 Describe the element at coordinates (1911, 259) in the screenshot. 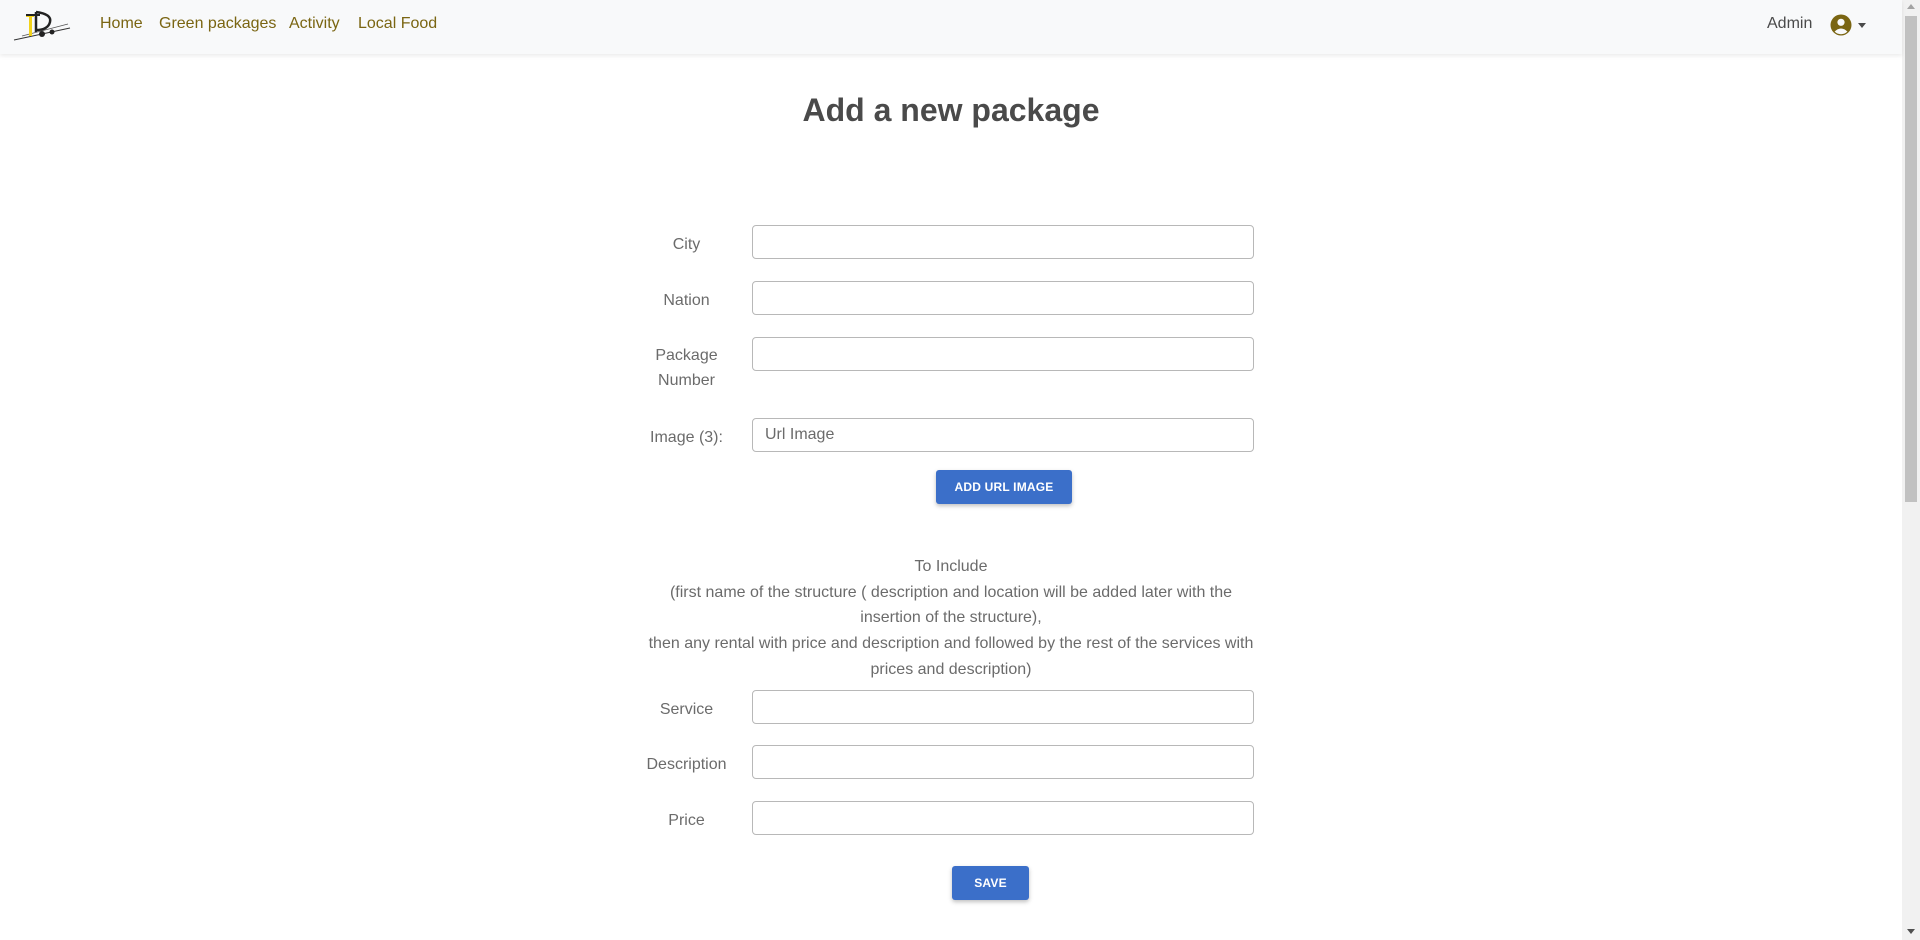

I see `scrollbar-thumb` at that location.